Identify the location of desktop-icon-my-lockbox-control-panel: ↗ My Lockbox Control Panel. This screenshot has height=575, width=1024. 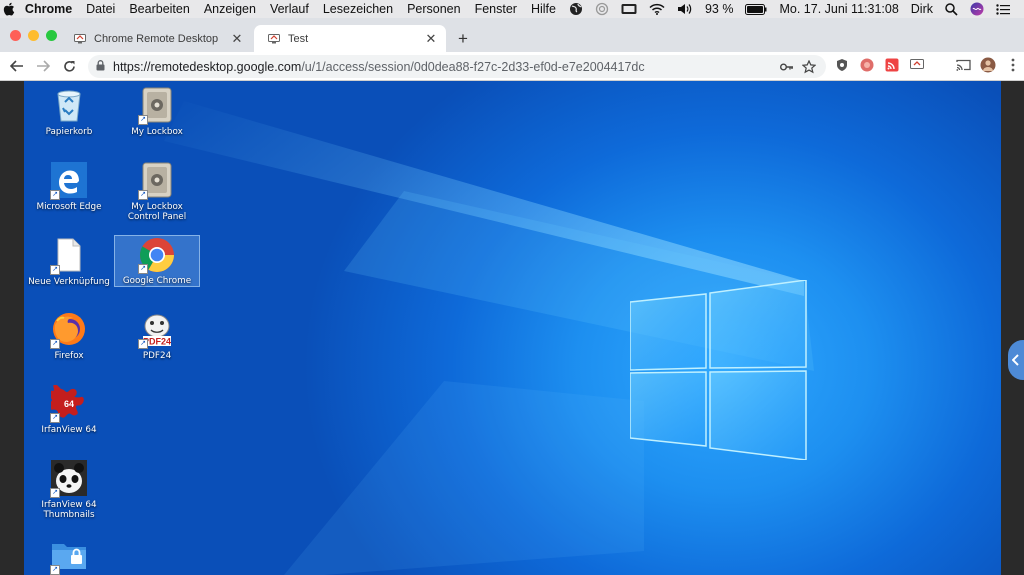
(157, 191).